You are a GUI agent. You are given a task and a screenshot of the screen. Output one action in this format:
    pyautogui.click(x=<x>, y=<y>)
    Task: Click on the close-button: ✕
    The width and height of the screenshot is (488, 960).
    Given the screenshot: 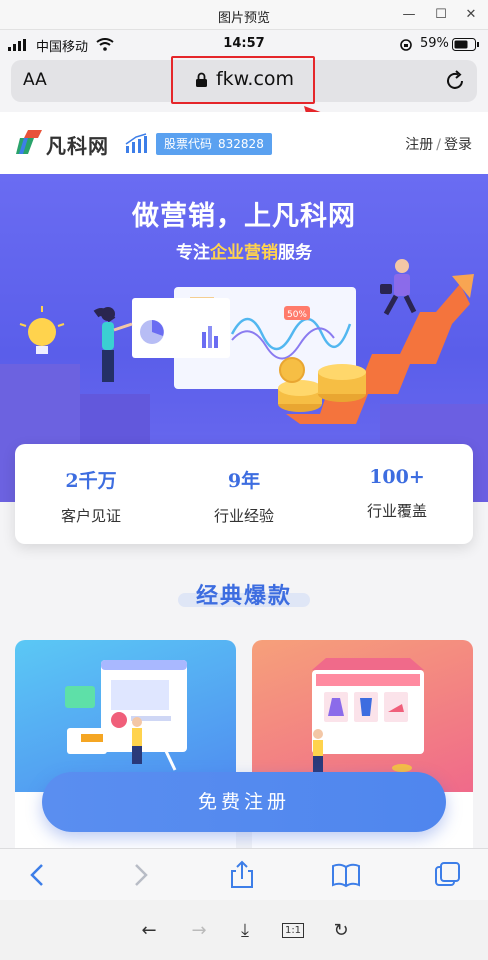 What is the action you would take?
    pyautogui.click(x=471, y=15)
    